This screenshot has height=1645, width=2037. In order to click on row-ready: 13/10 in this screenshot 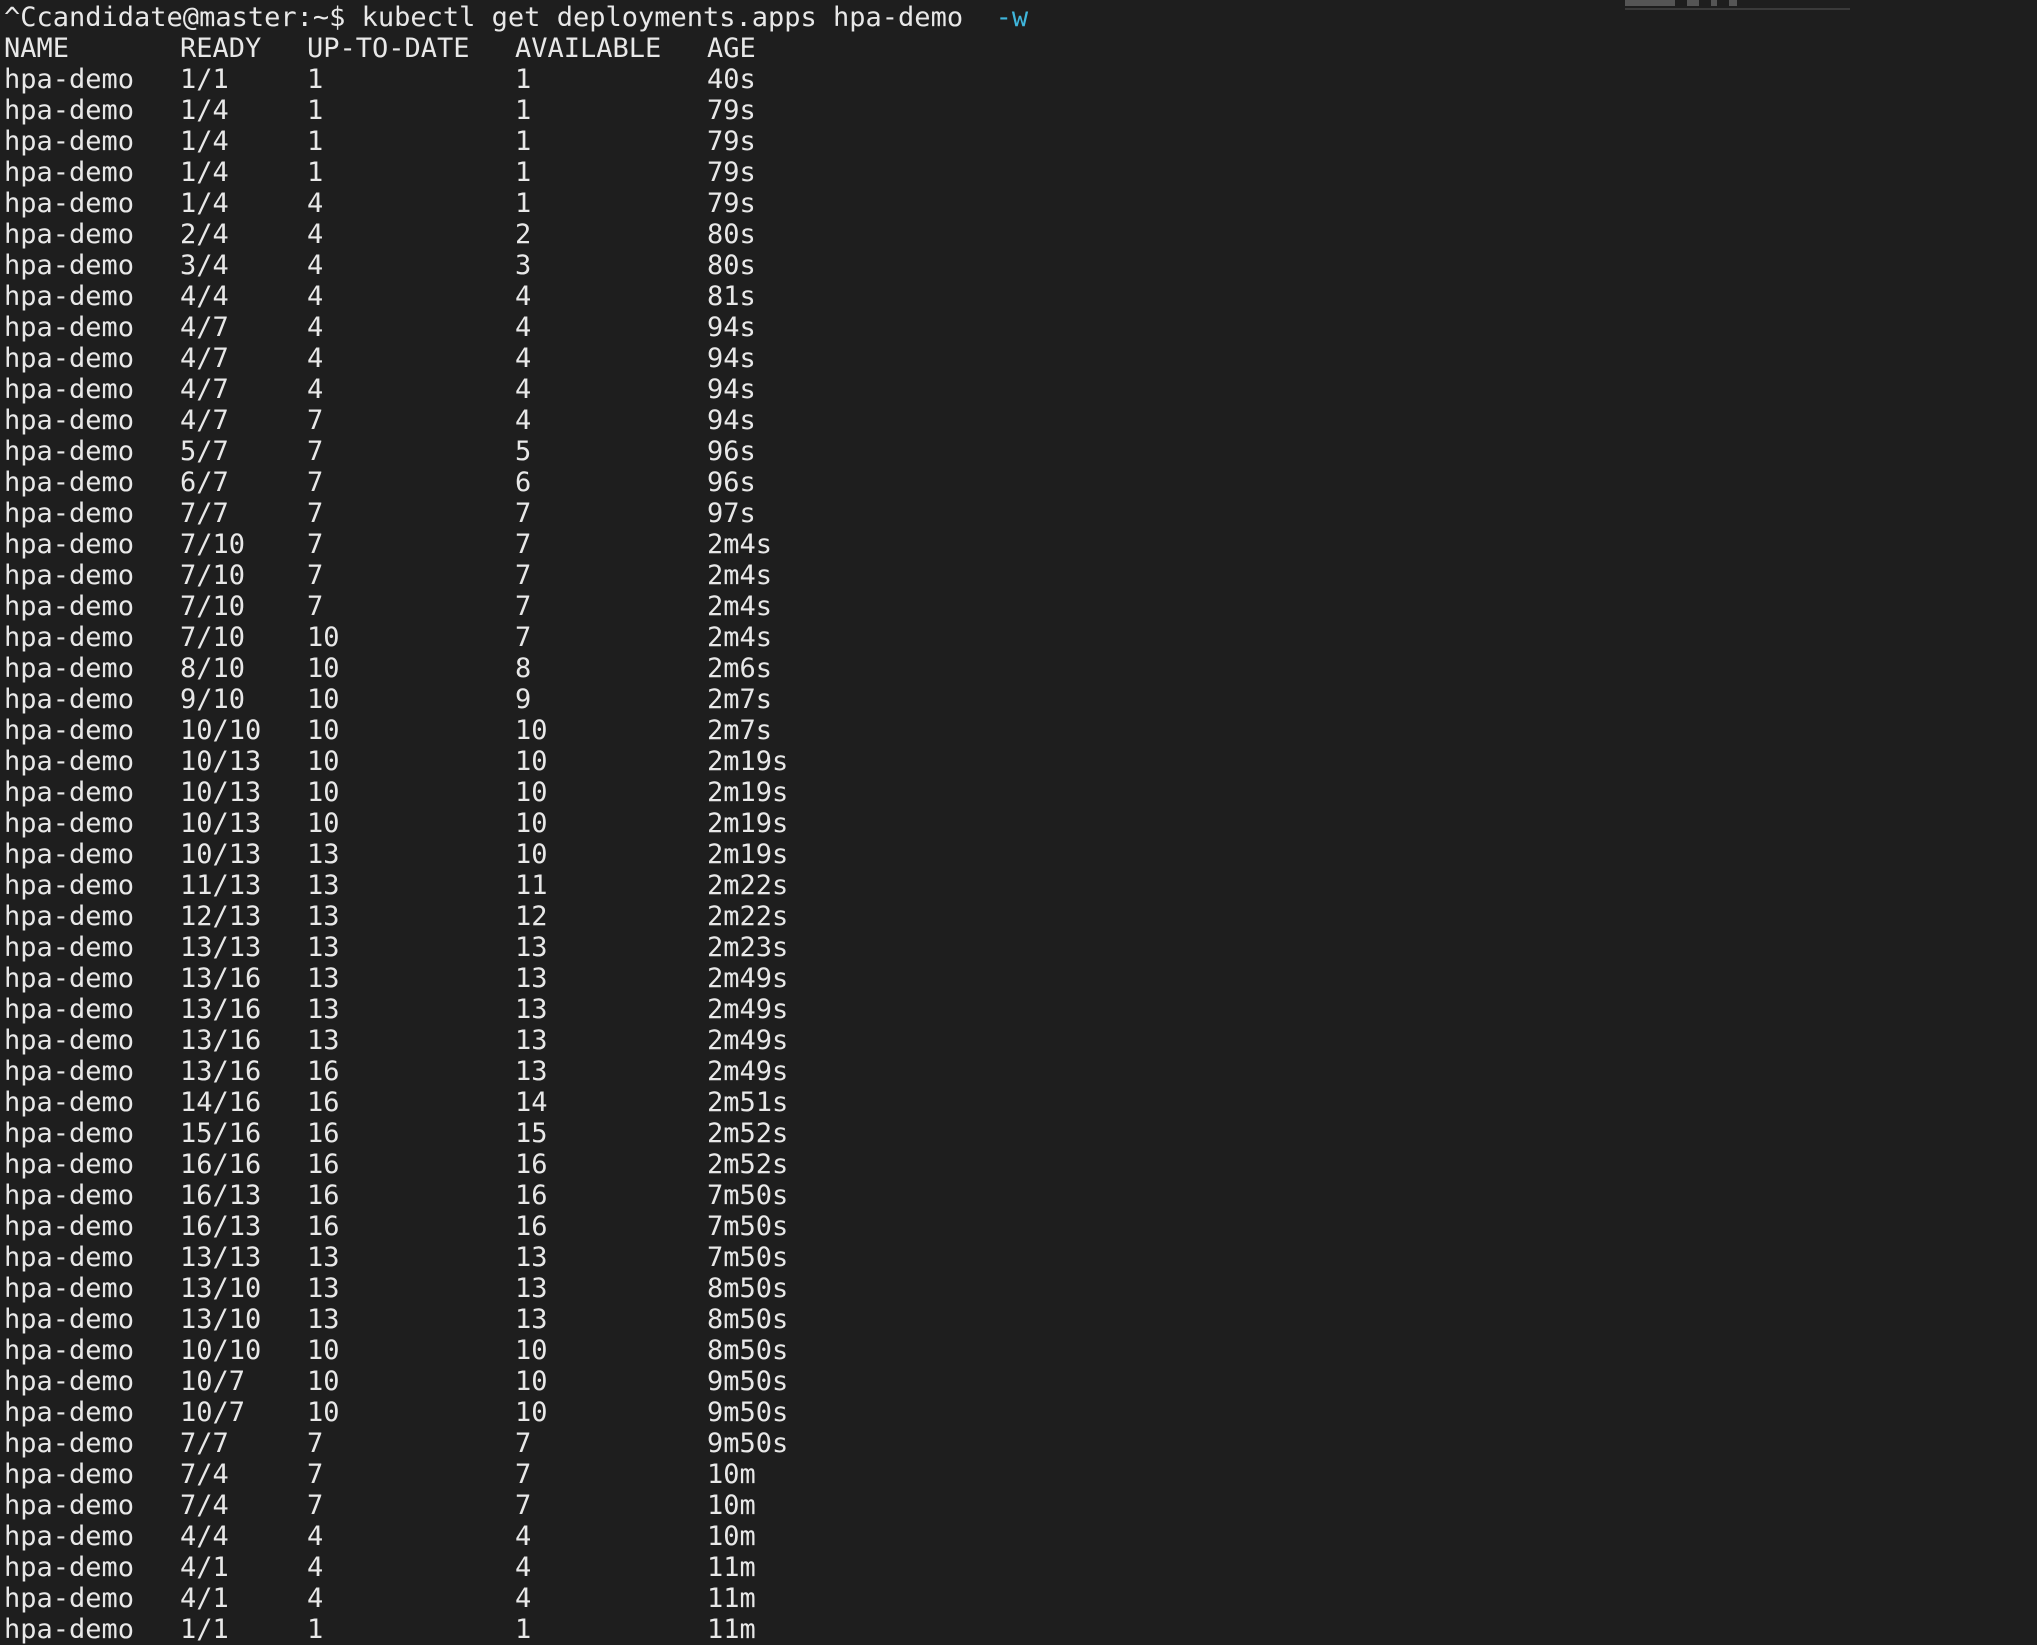, I will do `click(221, 1288)`.